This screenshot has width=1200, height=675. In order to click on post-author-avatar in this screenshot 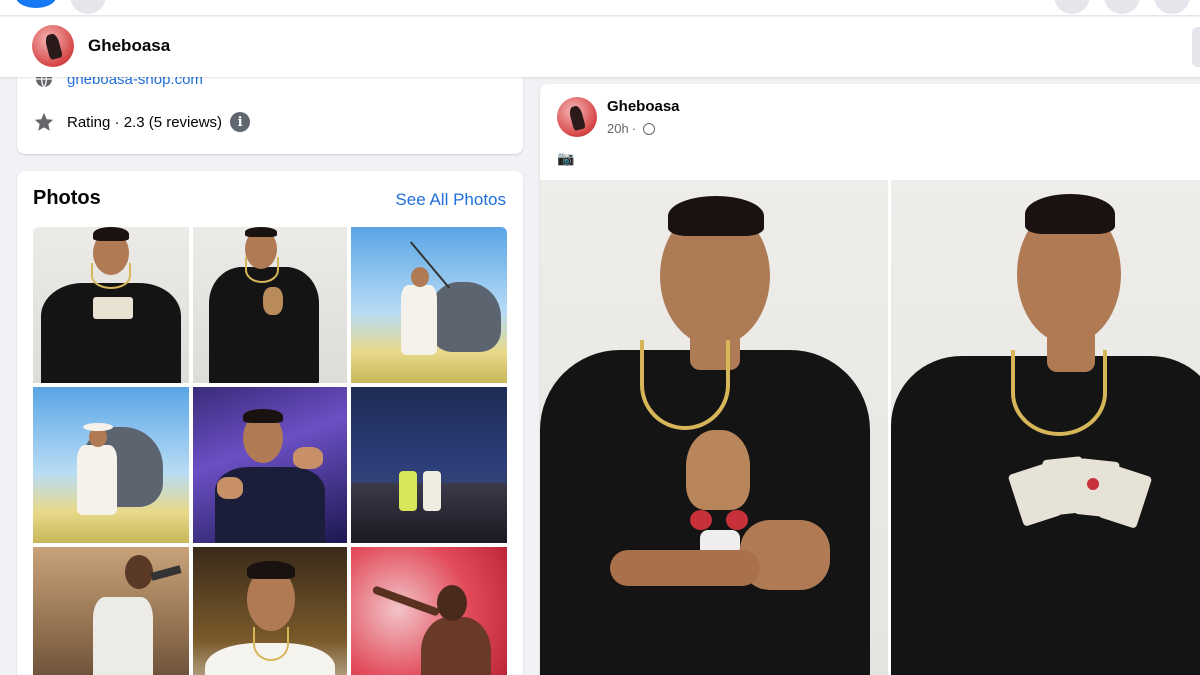, I will do `click(577, 117)`.